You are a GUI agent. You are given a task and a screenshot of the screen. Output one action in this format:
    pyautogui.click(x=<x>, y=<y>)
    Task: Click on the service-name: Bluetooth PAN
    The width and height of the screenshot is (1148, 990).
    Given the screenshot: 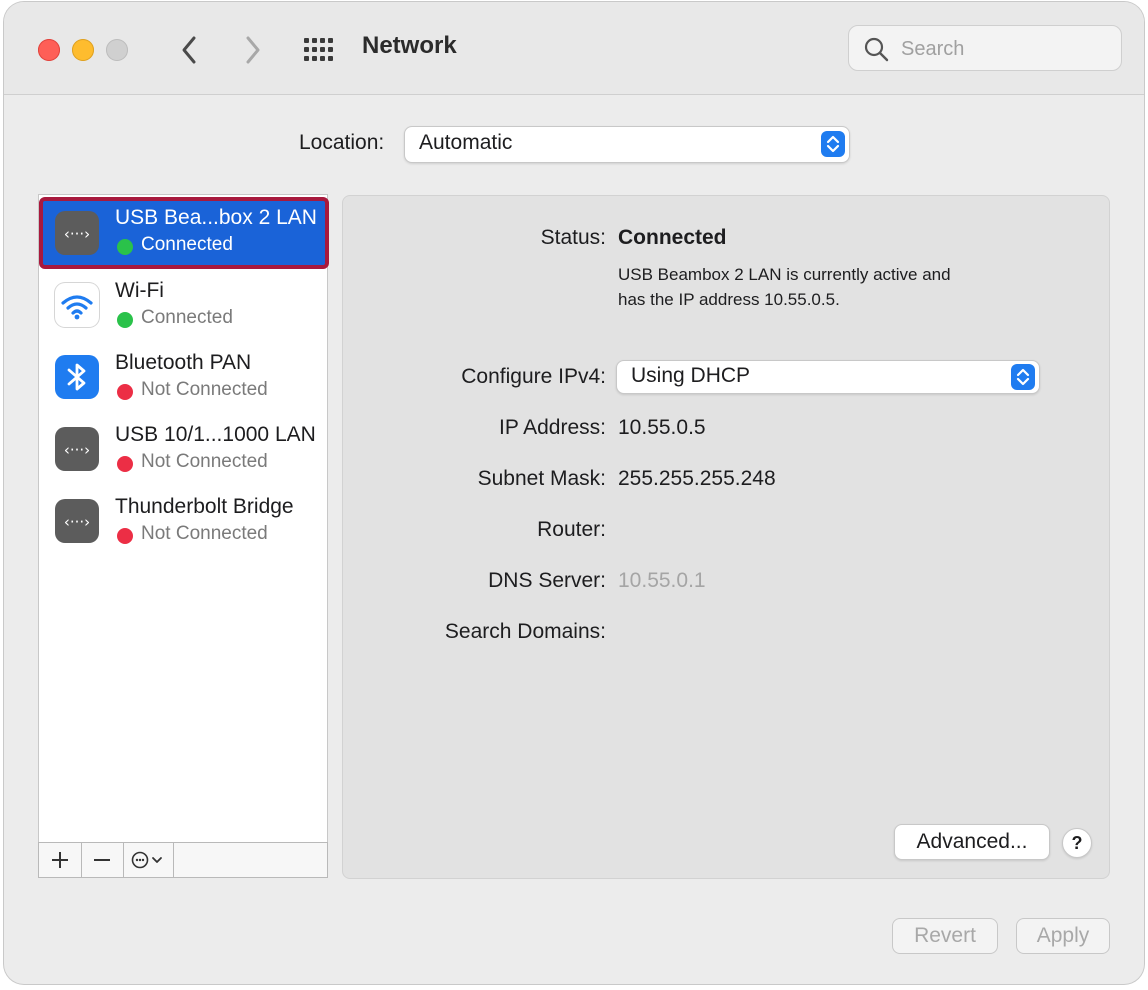 What is the action you would take?
    pyautogui.click(x=183, y=362)
    